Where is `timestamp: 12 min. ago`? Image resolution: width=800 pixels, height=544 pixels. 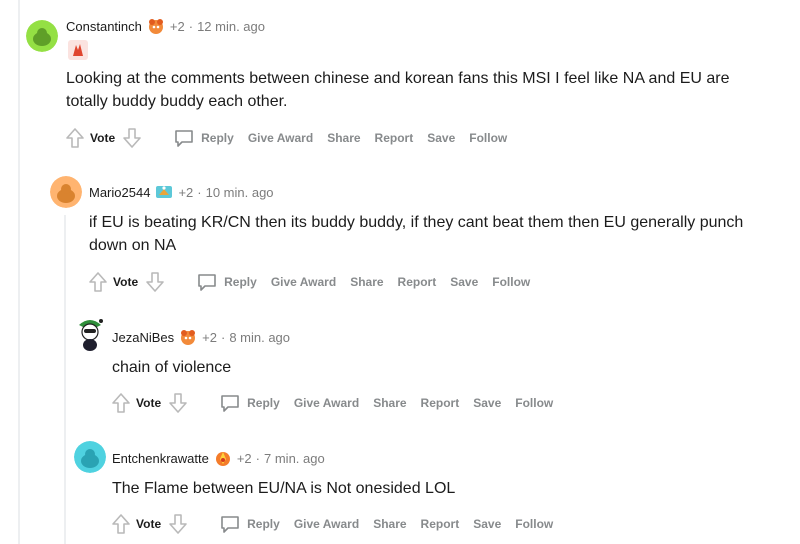 timestamp: 12 min. ago is located at coordinates (231, 26).